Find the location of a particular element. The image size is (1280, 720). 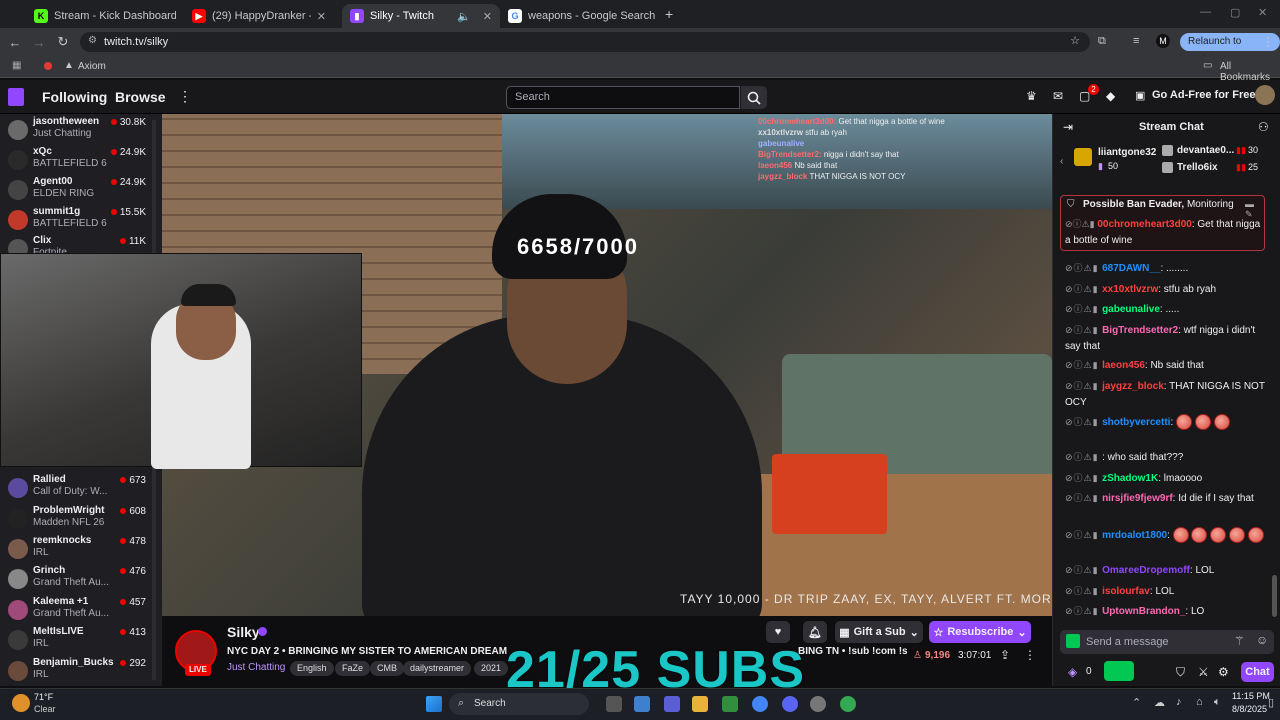

gifter-name: liiantgone32 is located at coordinates (1127, 152).